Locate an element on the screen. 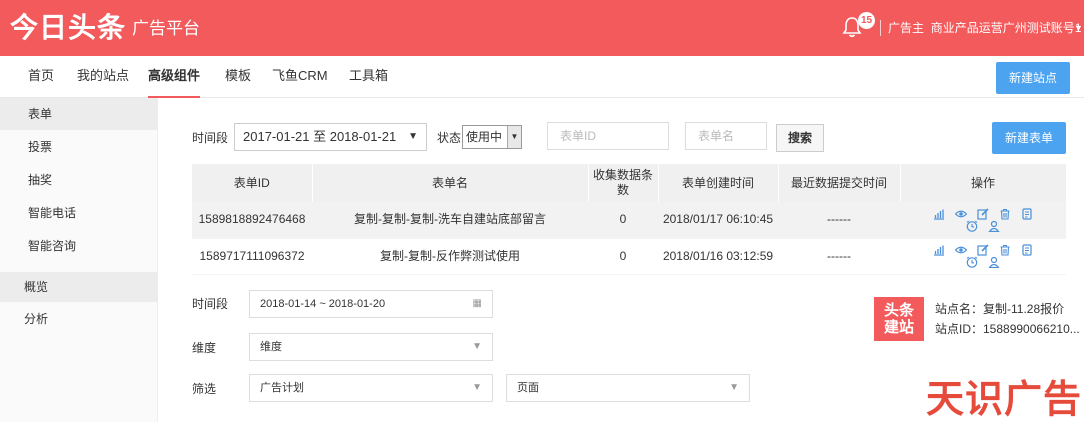  cell-form-id: 1589818892476468 is located at coordinates (252, 220).